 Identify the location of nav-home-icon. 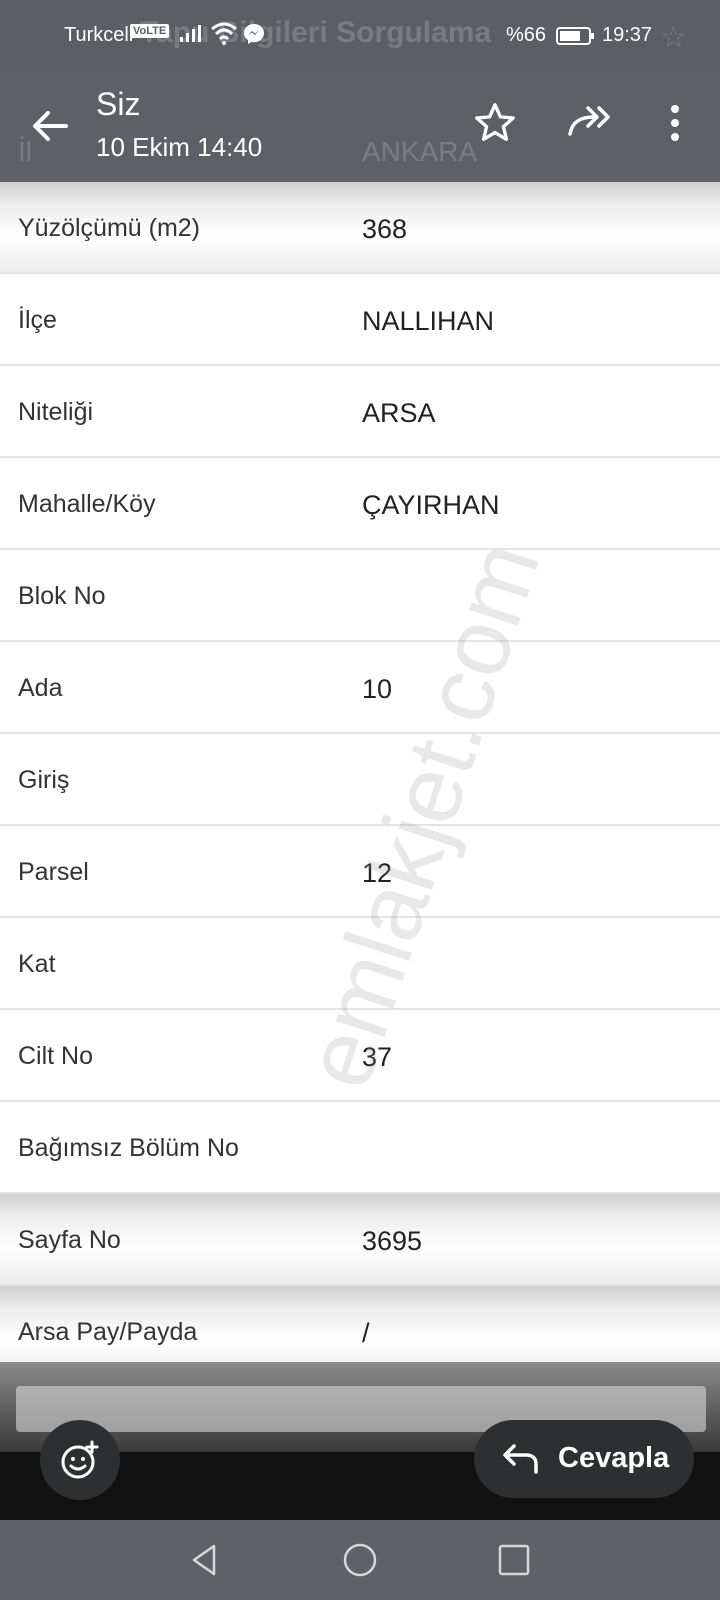
(360, 1560).